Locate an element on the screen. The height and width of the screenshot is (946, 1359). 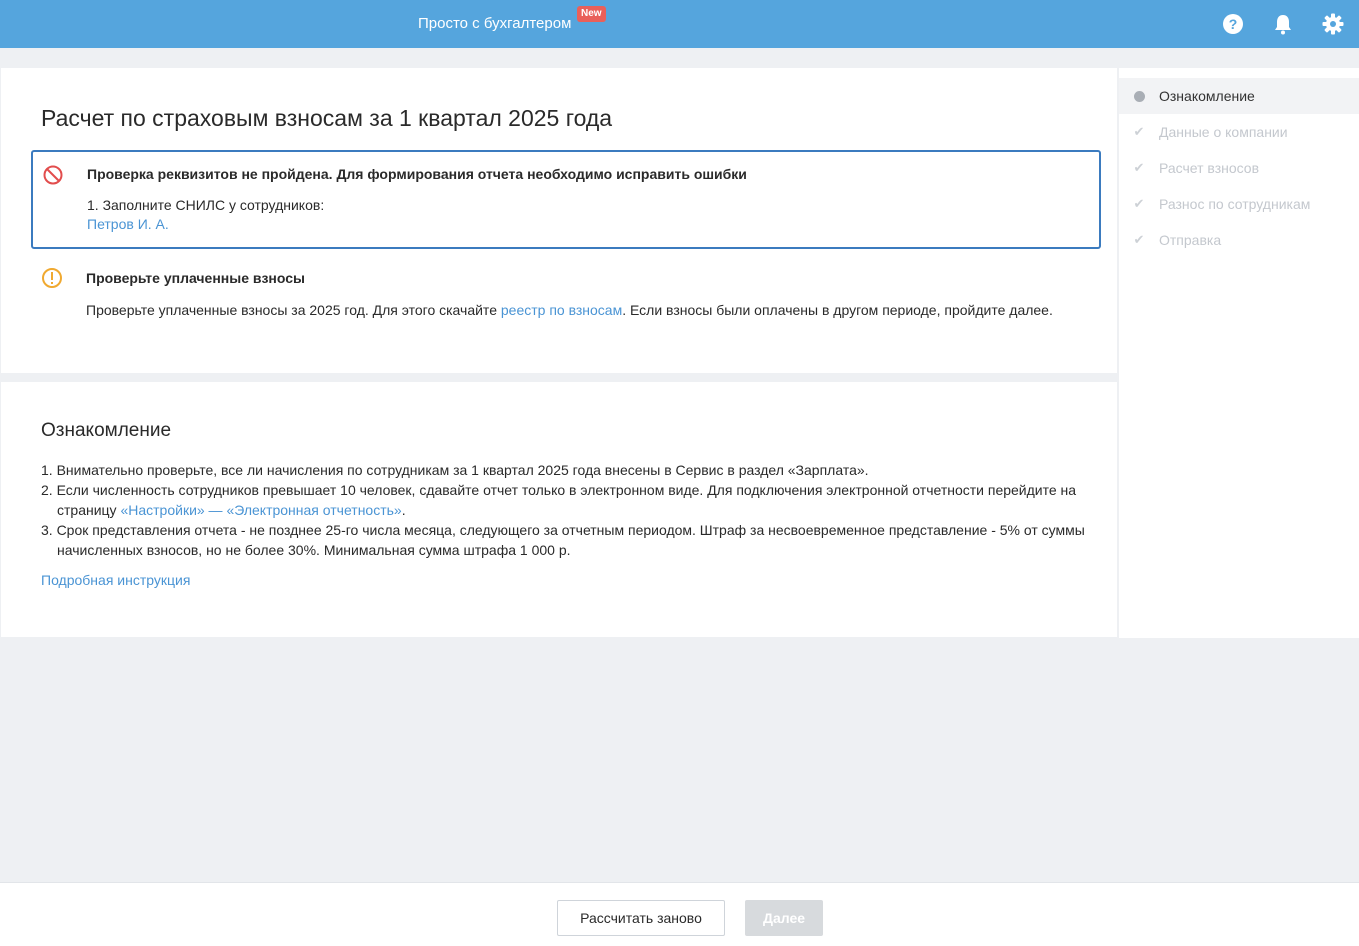
recalculate-button: Рассчитать заново is located at coordinates (641, 918).